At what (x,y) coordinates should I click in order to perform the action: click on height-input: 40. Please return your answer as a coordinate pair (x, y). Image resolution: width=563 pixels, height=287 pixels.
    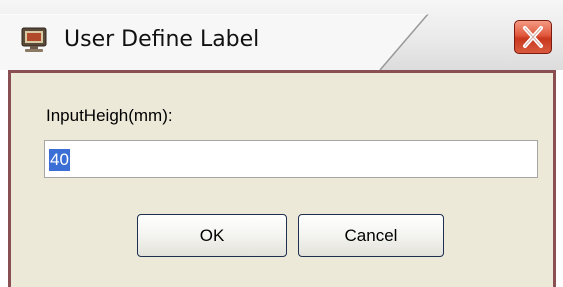
    Looking at the image, I should click on (291, 159).